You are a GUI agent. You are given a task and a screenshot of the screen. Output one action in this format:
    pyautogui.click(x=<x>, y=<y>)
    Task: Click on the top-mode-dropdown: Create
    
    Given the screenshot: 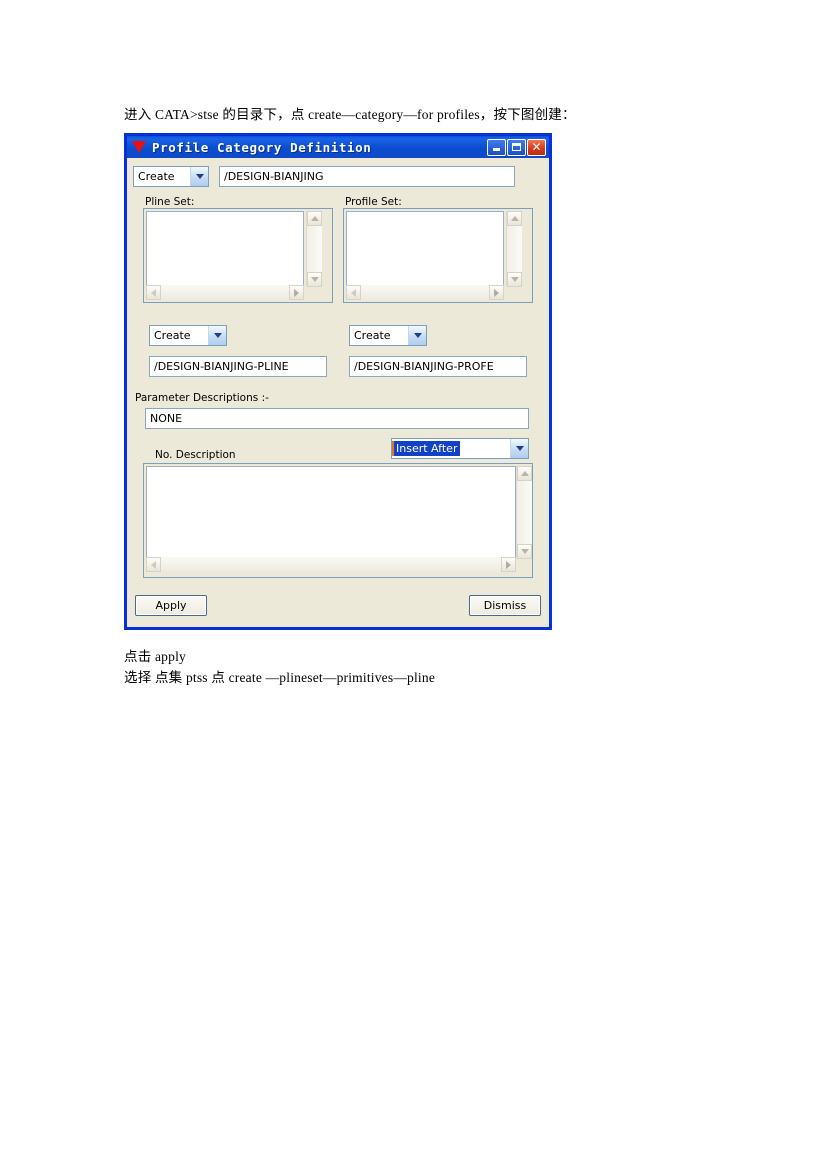 What is the action you would take?
    pyautogui.click(x=171, y=176)
    